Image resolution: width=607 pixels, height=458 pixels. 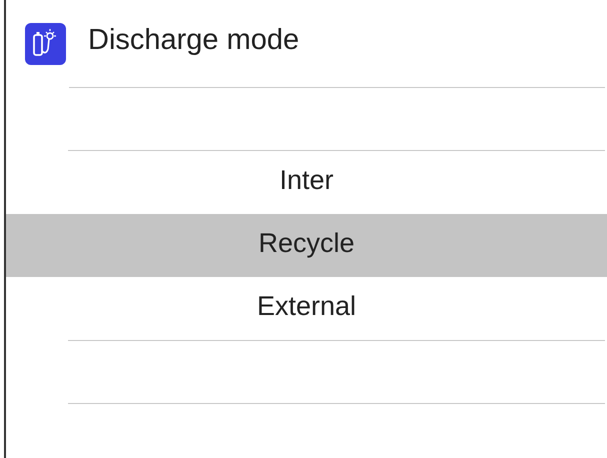 What do you see at coordinates (194, 40) in the screenshot?
I see `screen-title: Discharge mode` at bounding box center [194, 40].